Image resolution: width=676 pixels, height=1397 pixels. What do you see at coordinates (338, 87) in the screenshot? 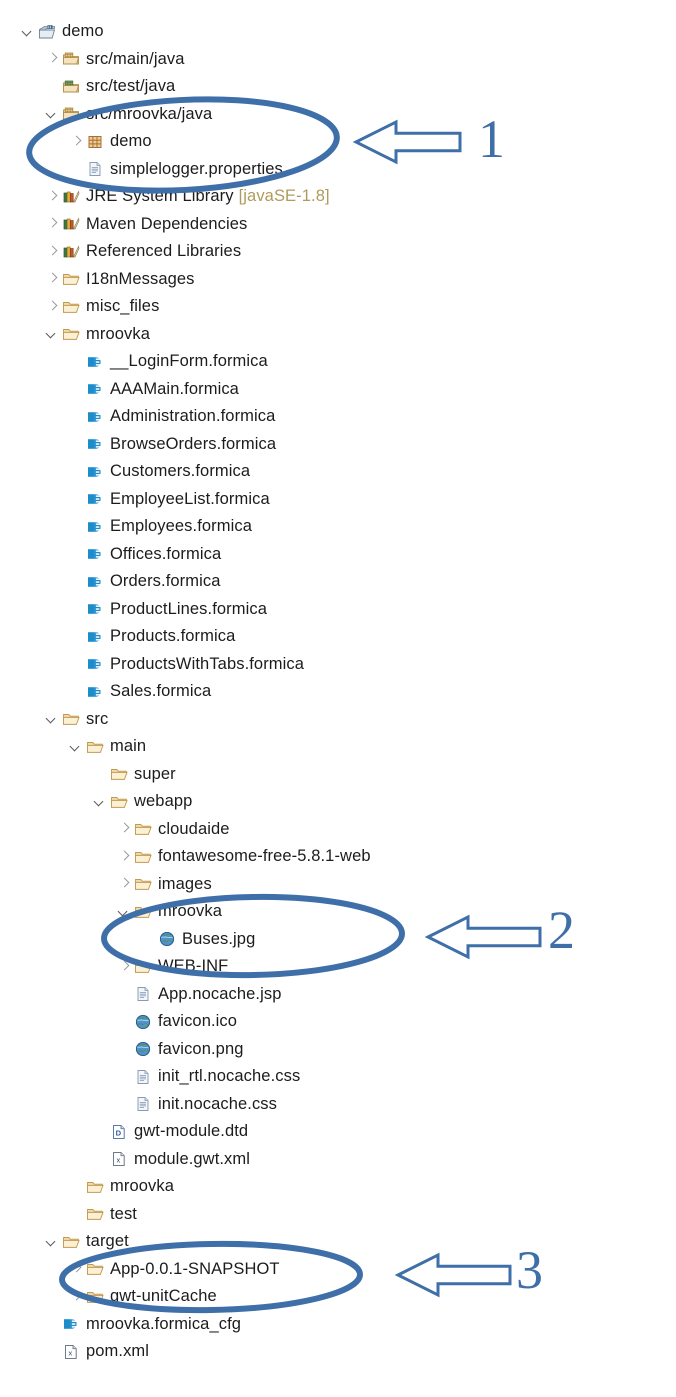
I see `tree-row: src/test/java` at bounding box center [338, 87].